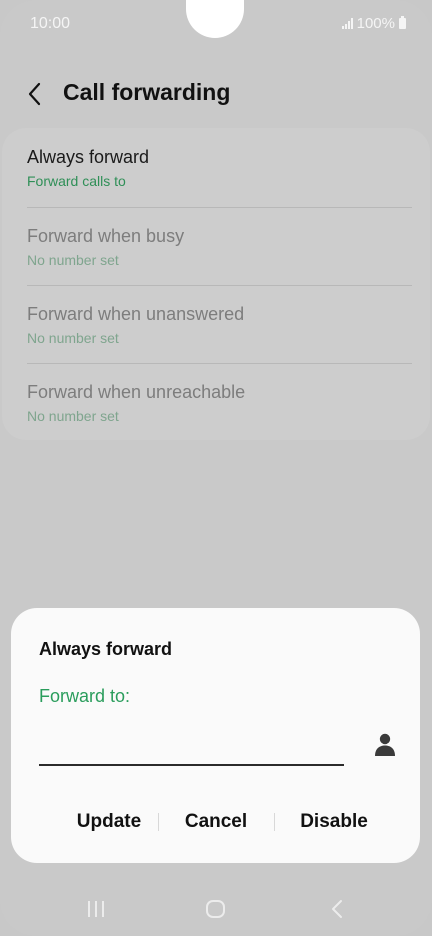 The width and height of the screenshot is (432, 936). I want to click on back-icon, so click(337, 909).